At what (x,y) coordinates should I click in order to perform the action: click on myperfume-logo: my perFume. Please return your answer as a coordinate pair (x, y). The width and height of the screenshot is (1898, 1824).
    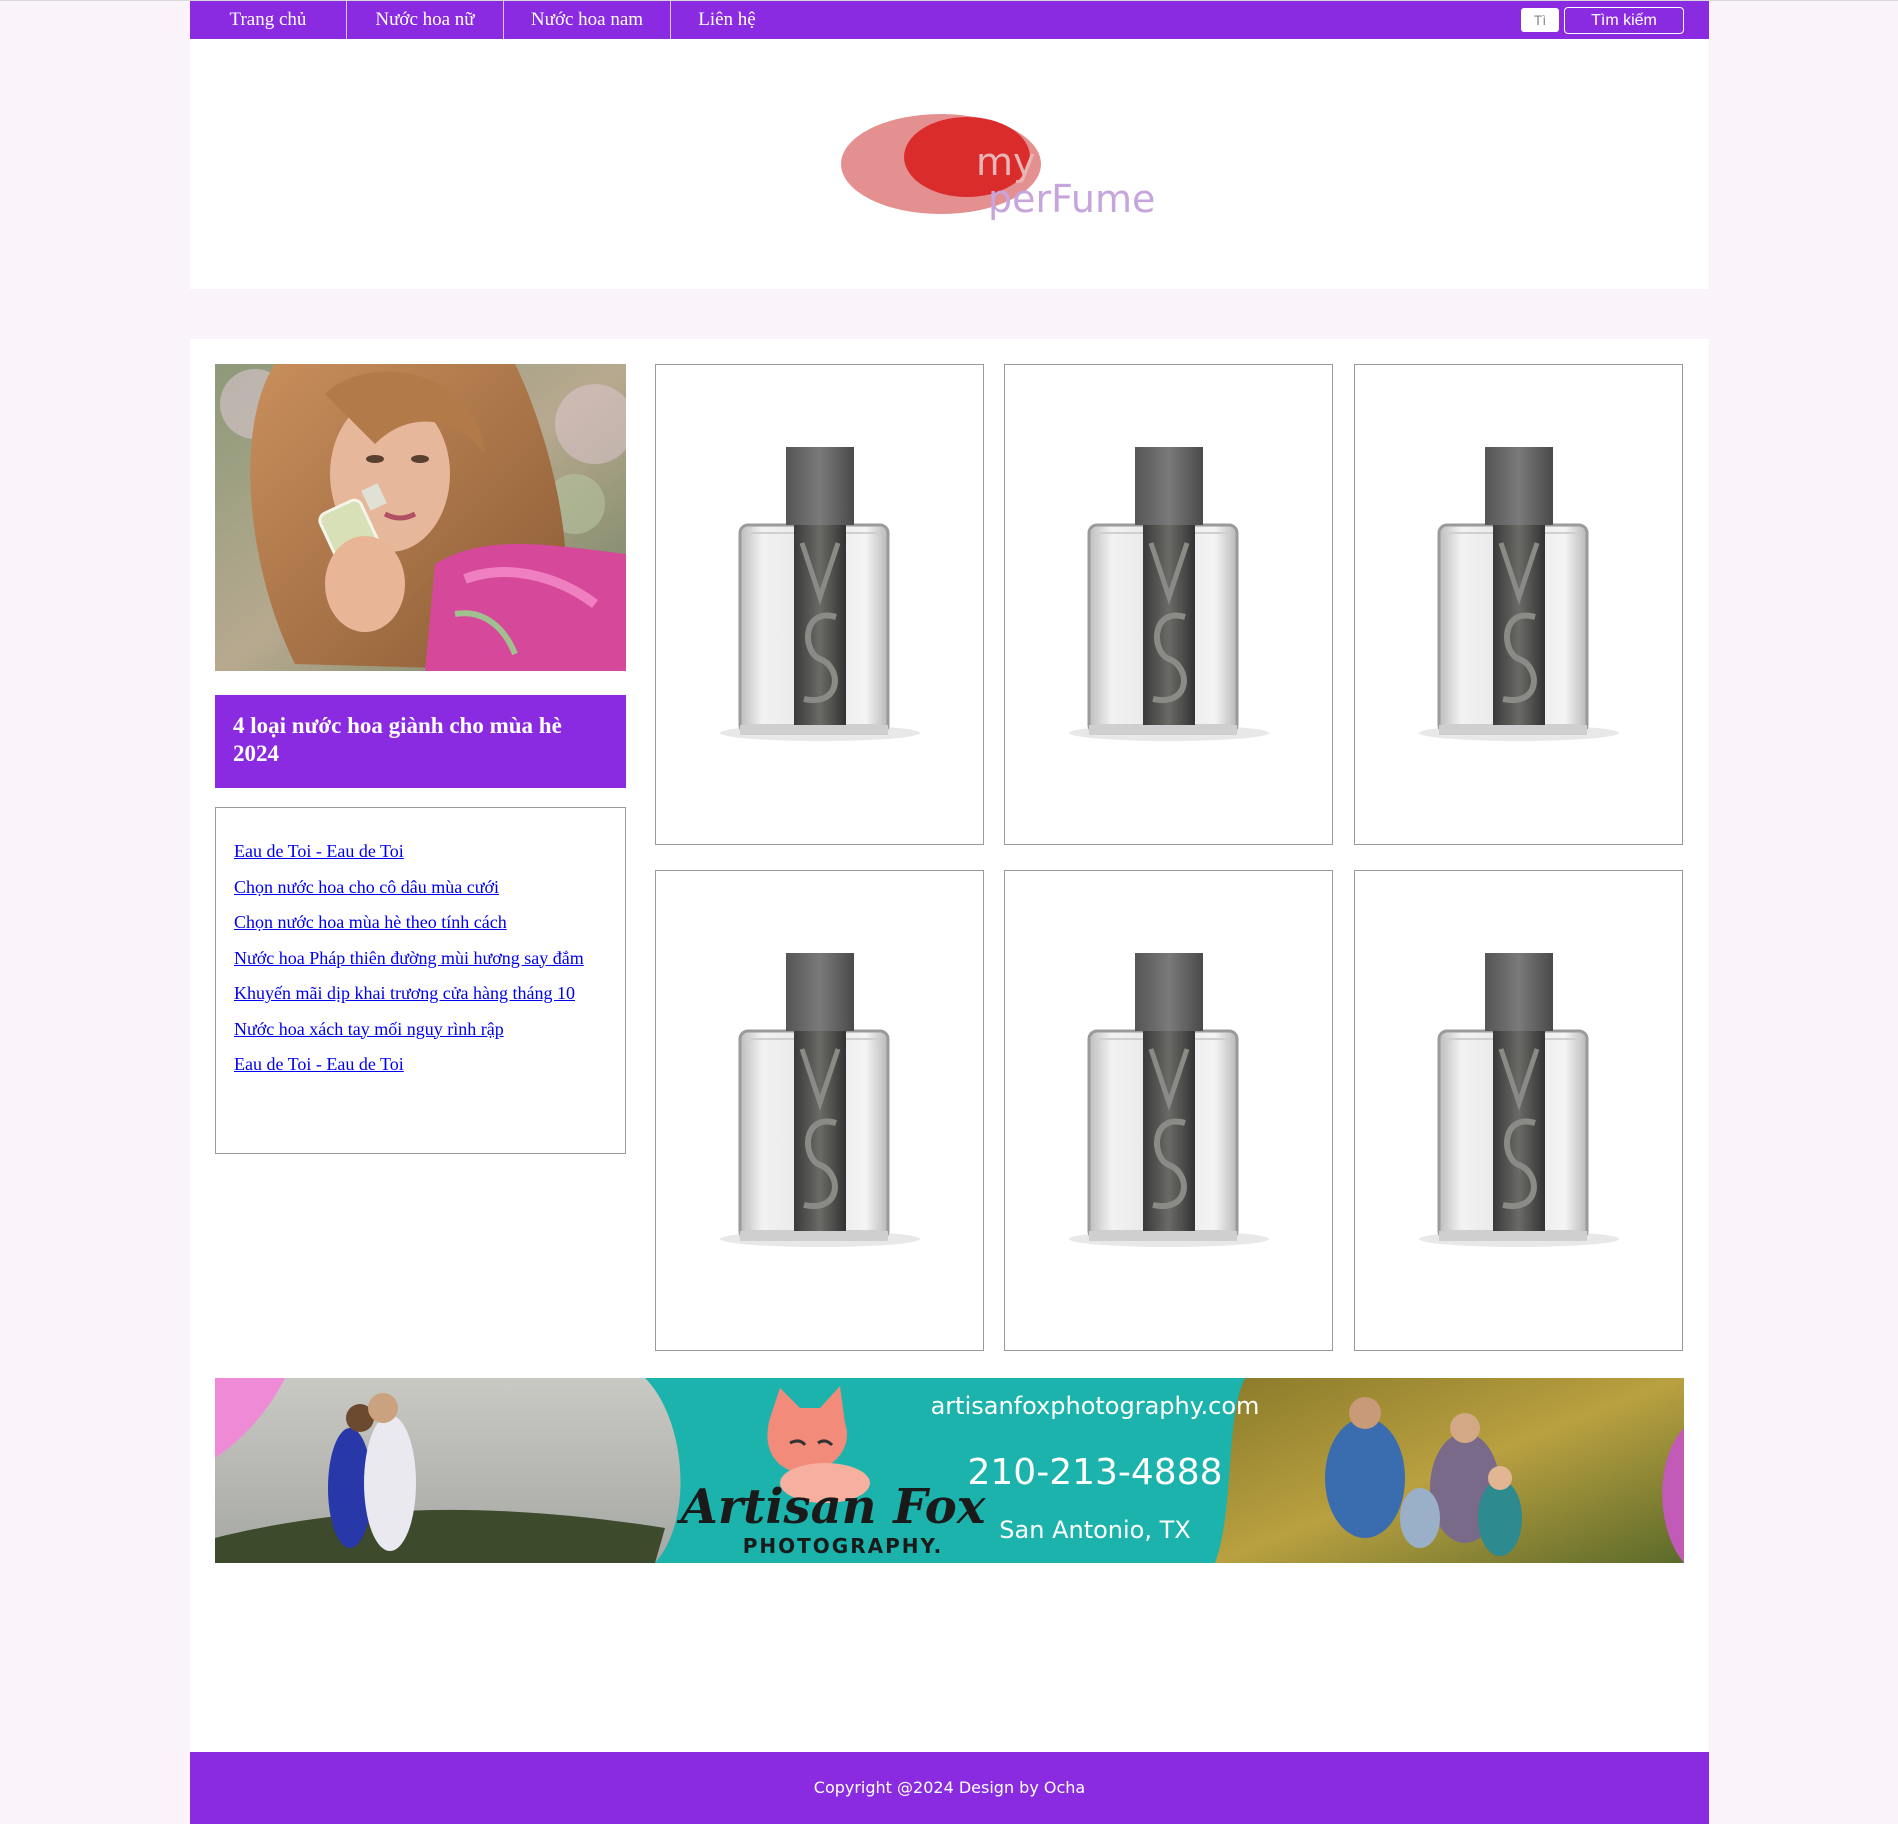
    Looking at the image, I should click on (1001, 169).